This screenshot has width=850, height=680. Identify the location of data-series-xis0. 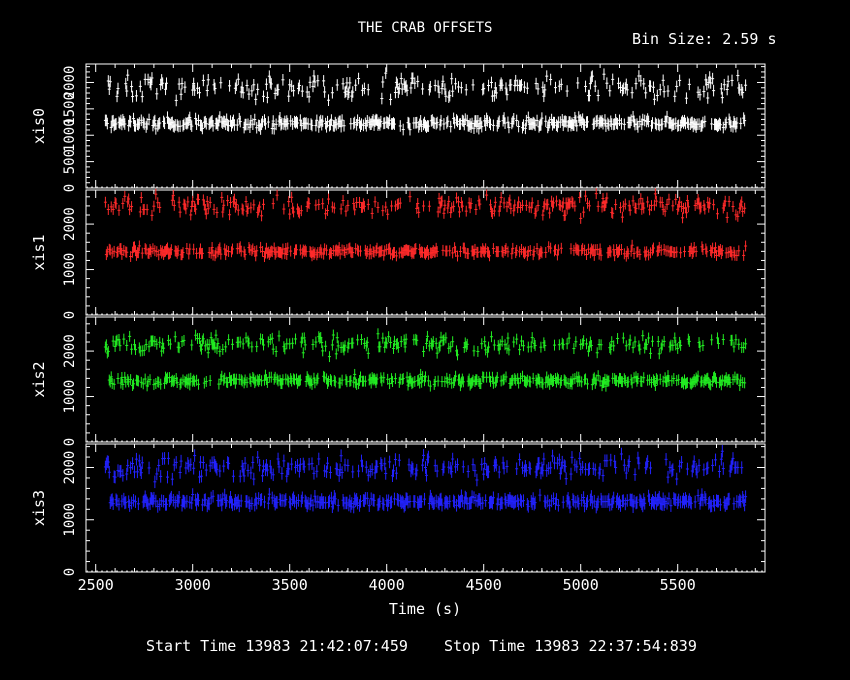
(425, 101).